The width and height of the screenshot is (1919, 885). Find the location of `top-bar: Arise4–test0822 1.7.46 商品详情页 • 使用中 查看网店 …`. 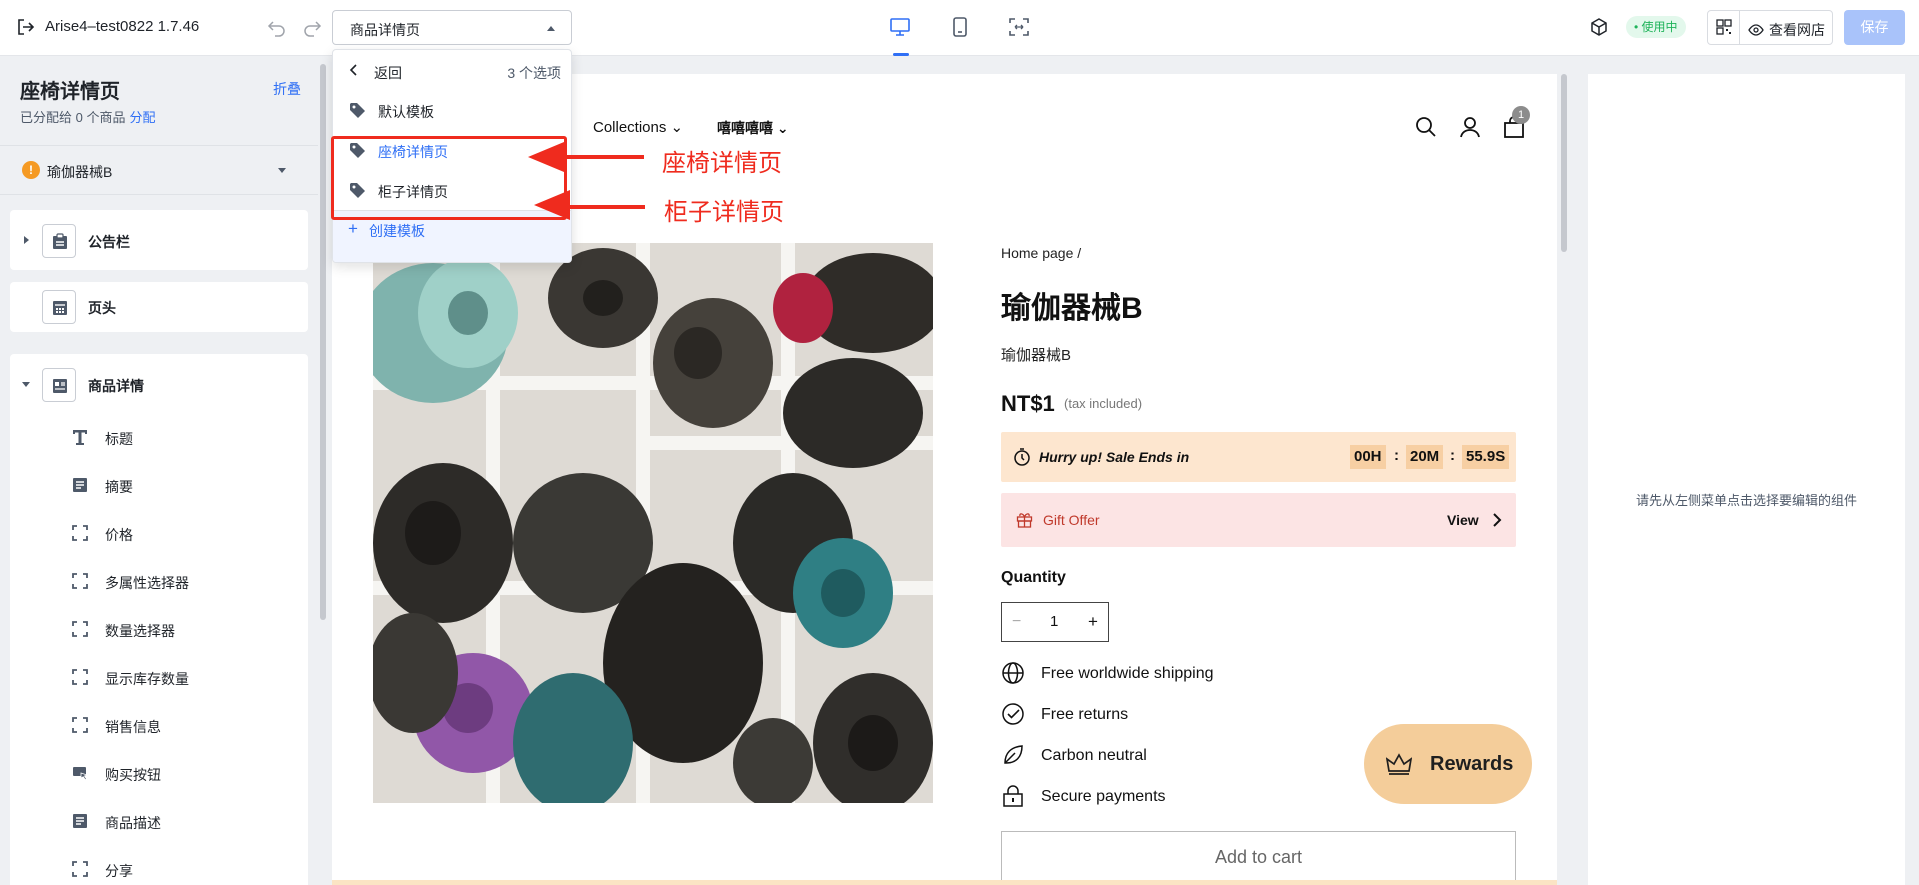

top-bar: Arise4–test0822 1.7.46 商品详情页 • 使用中 查看网店 … is located at coordinates (959, 28).